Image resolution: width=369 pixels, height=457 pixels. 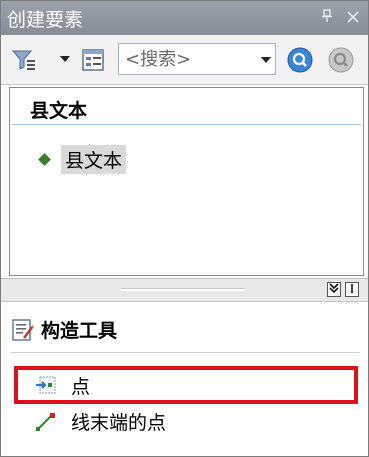 I want to click on construction-tools-icon, so click(x=23, y=329).